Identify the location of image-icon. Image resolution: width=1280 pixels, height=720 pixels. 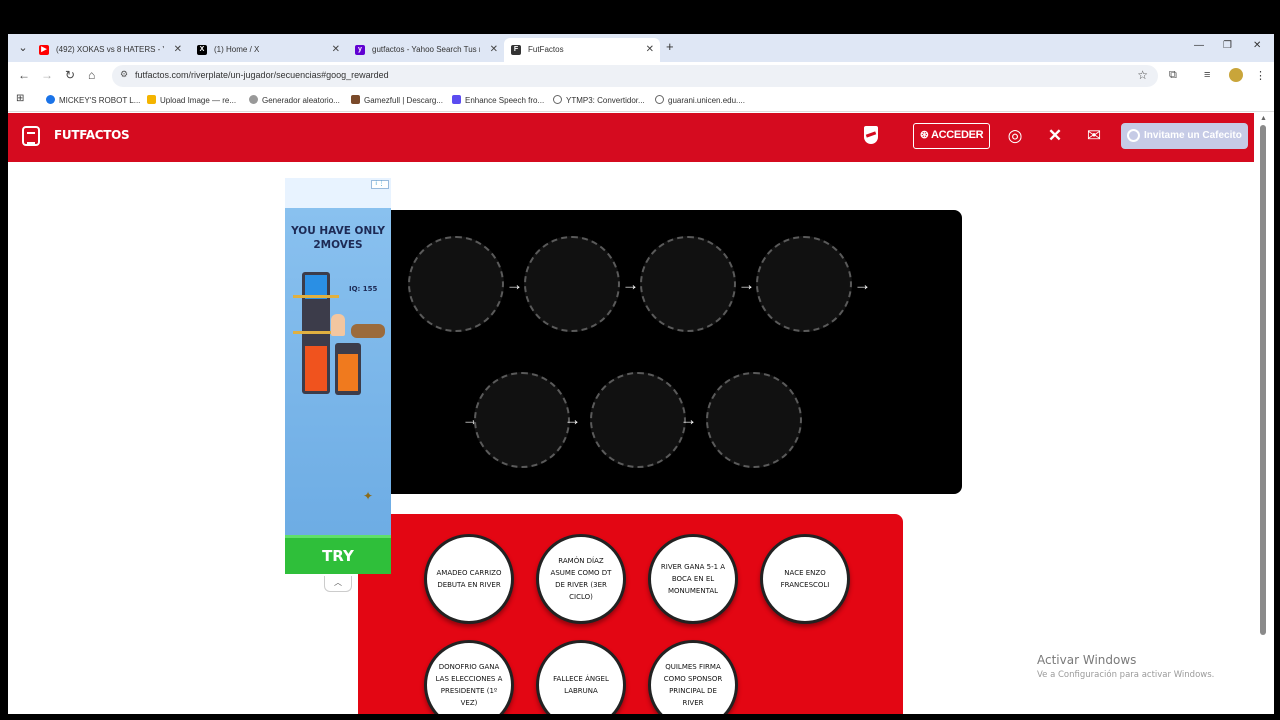
(151, 99).